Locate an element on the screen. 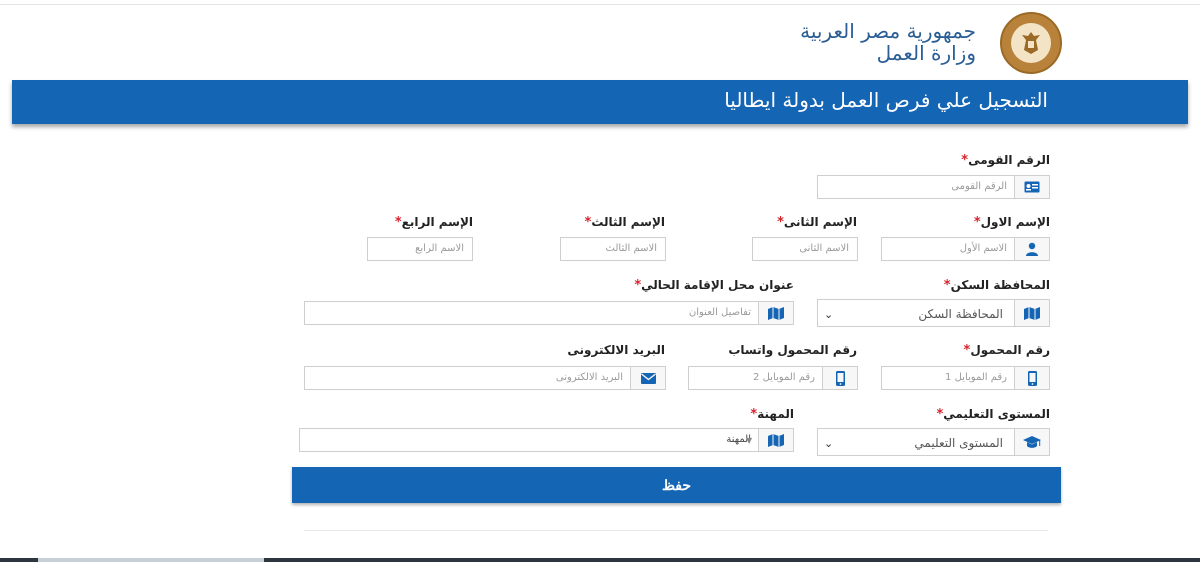  top-divider is located at coordinates (600, 4).